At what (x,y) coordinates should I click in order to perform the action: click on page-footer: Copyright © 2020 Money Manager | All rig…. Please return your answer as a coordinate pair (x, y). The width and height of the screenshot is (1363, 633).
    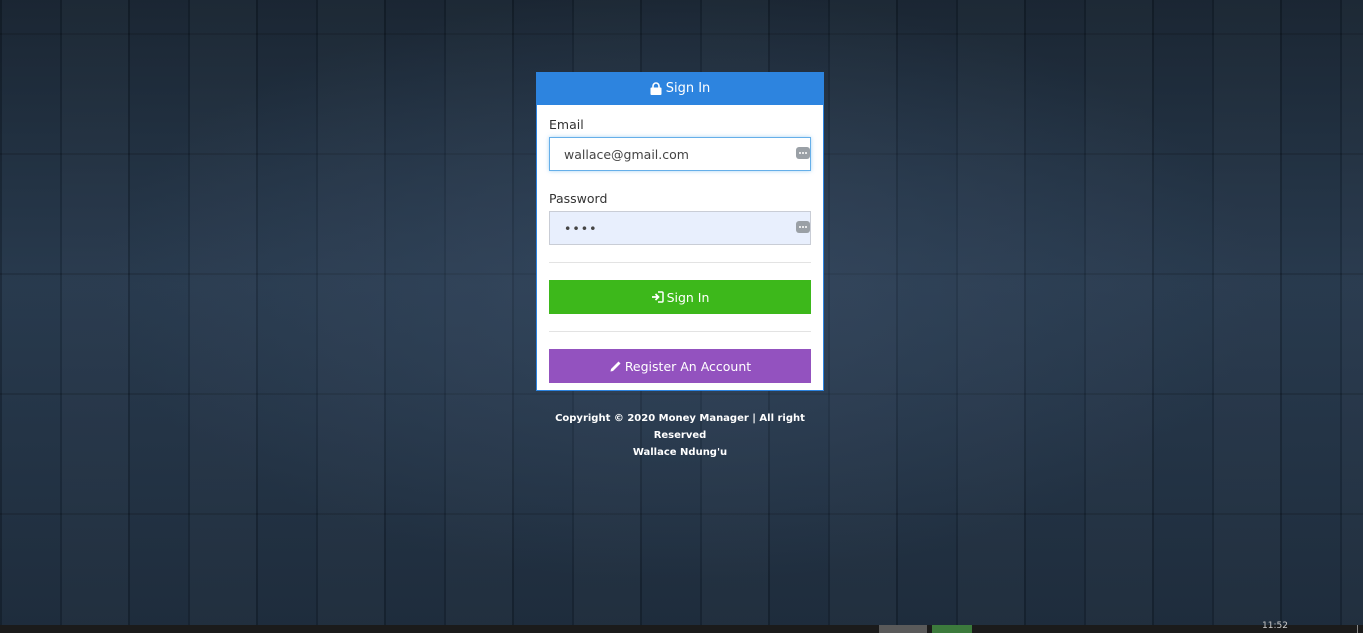
    Looking at the image, I should click on (680, 435).